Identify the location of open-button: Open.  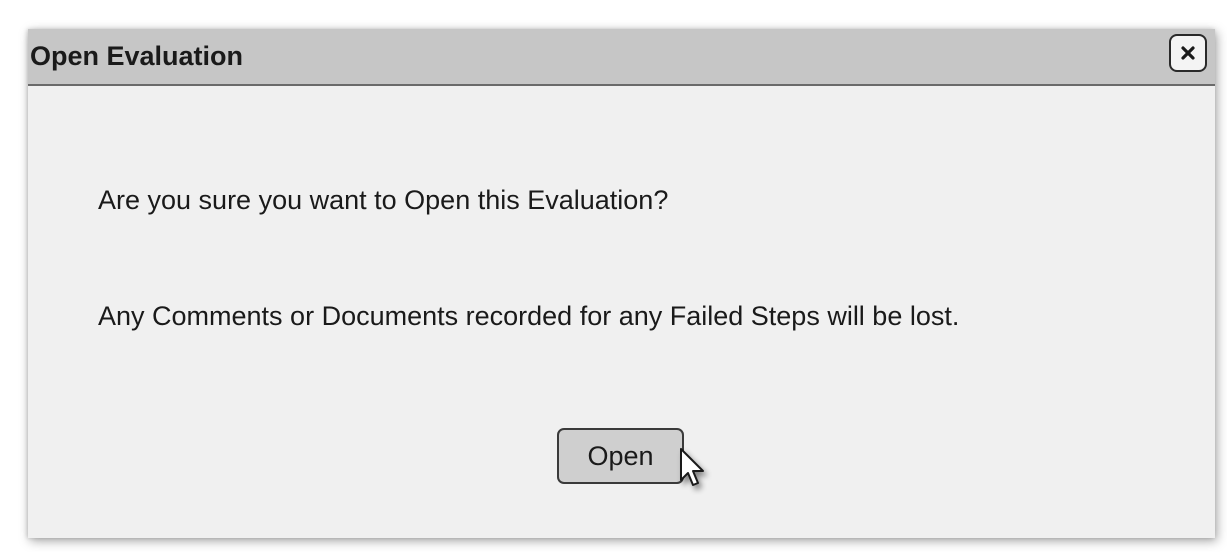
(620, 456).